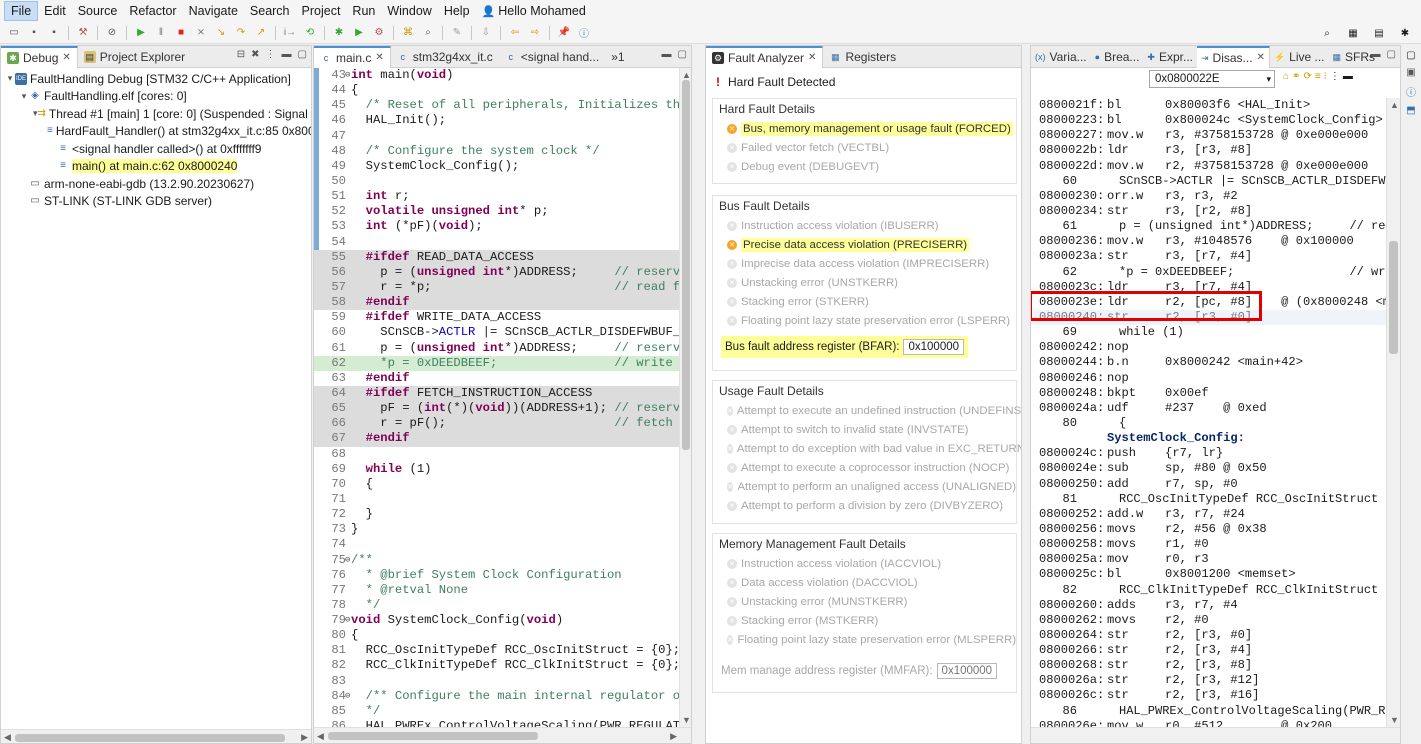  Describe the element at coordinates (1410, 72) in the screenshot. I see `terminal-icon: ▣` at that location.